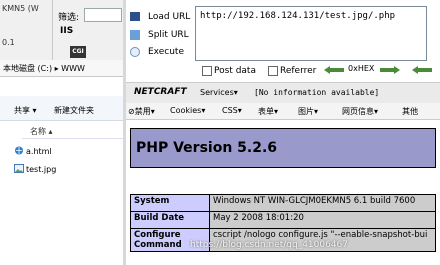  I want to click on netcraft-logo: NETCRAFT, so click(160, 92).